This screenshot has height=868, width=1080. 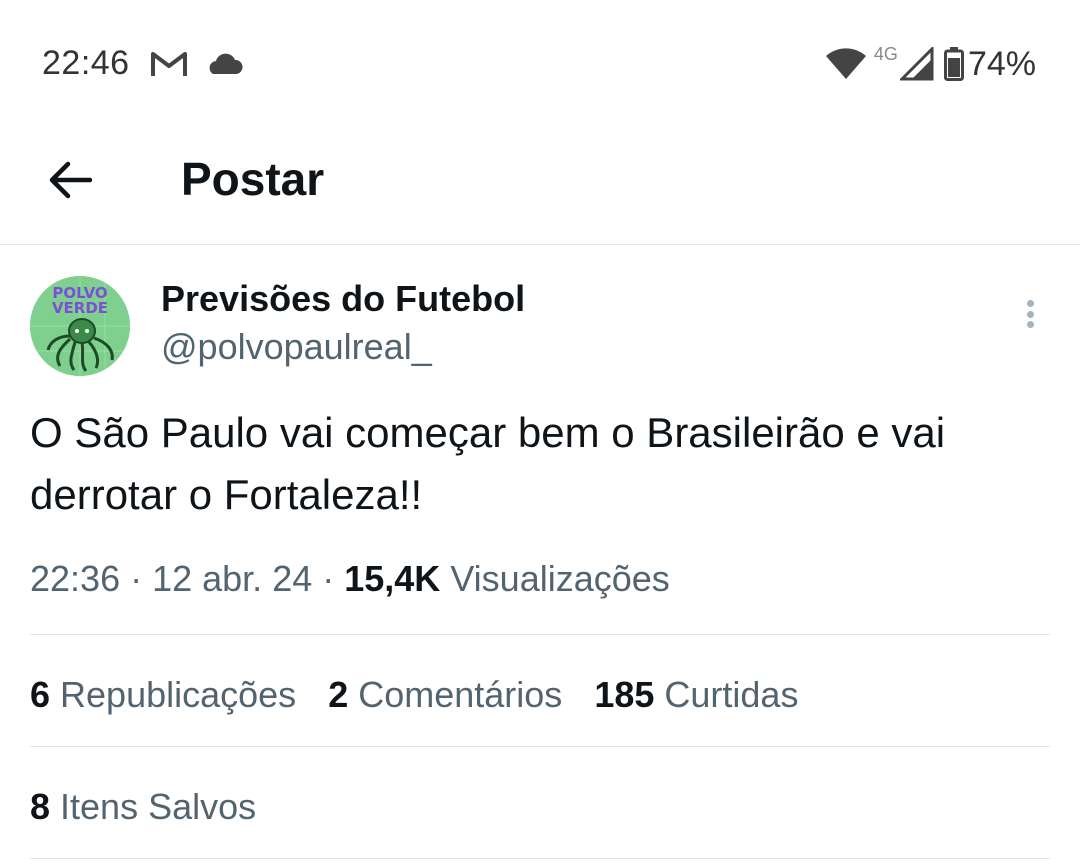 I want to click on arrow-left-icon, so click(x=70, y=180).